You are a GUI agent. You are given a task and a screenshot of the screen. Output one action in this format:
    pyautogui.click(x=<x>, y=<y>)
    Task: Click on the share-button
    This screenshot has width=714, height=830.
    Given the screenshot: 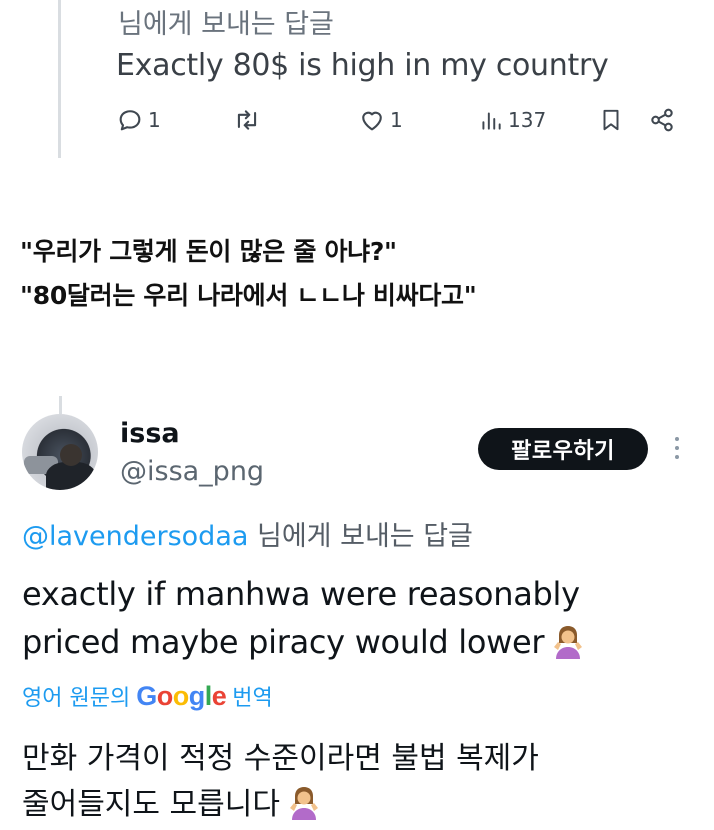 What is the action you would take?
    pyautogui.click(x=662, y=120)
    